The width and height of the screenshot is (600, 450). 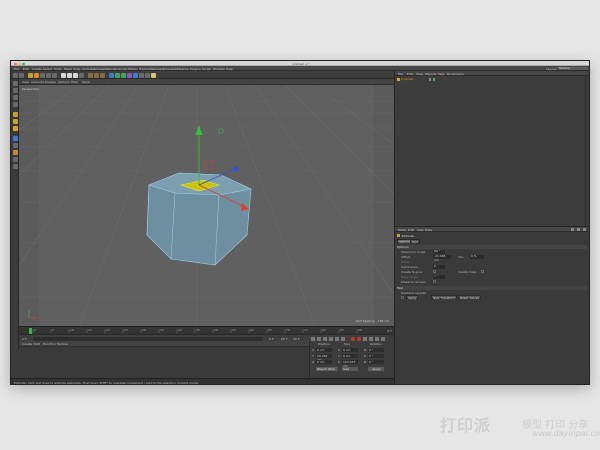 I want to click on material-menu-edit: Edit, so click(x=37, y=344).